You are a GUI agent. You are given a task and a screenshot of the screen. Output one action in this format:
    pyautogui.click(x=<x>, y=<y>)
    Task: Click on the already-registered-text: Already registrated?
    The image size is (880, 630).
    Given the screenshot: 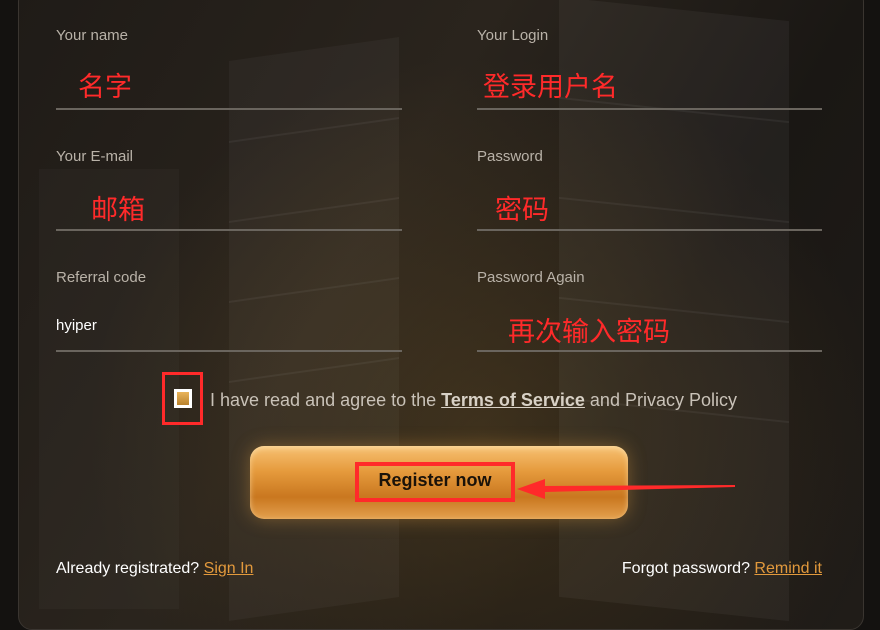 What is the action you would take?
    pyautogui.click(x=130, y=568)
    